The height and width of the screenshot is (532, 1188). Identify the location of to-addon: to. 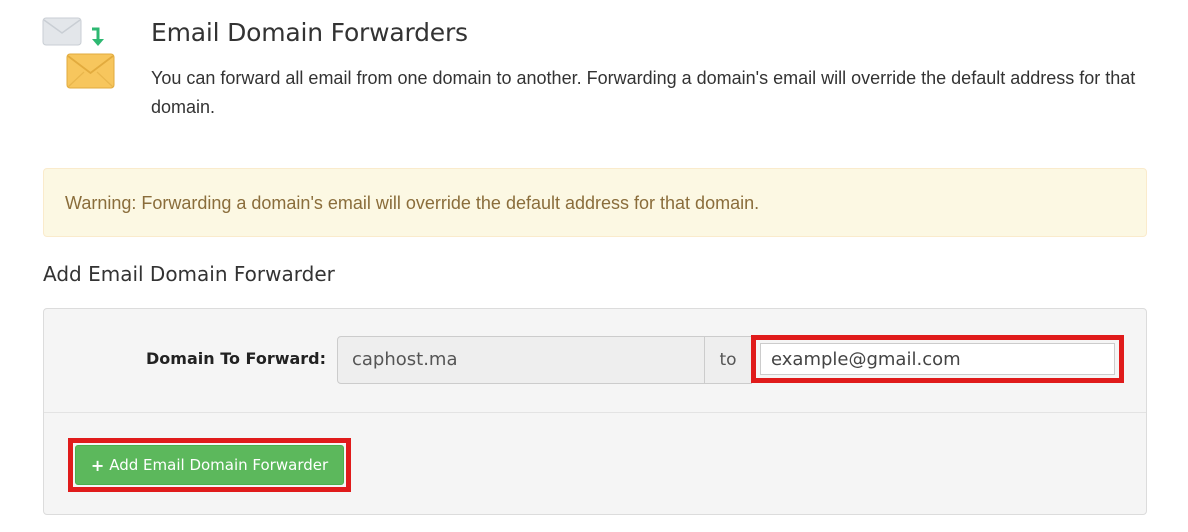
(728, 360).